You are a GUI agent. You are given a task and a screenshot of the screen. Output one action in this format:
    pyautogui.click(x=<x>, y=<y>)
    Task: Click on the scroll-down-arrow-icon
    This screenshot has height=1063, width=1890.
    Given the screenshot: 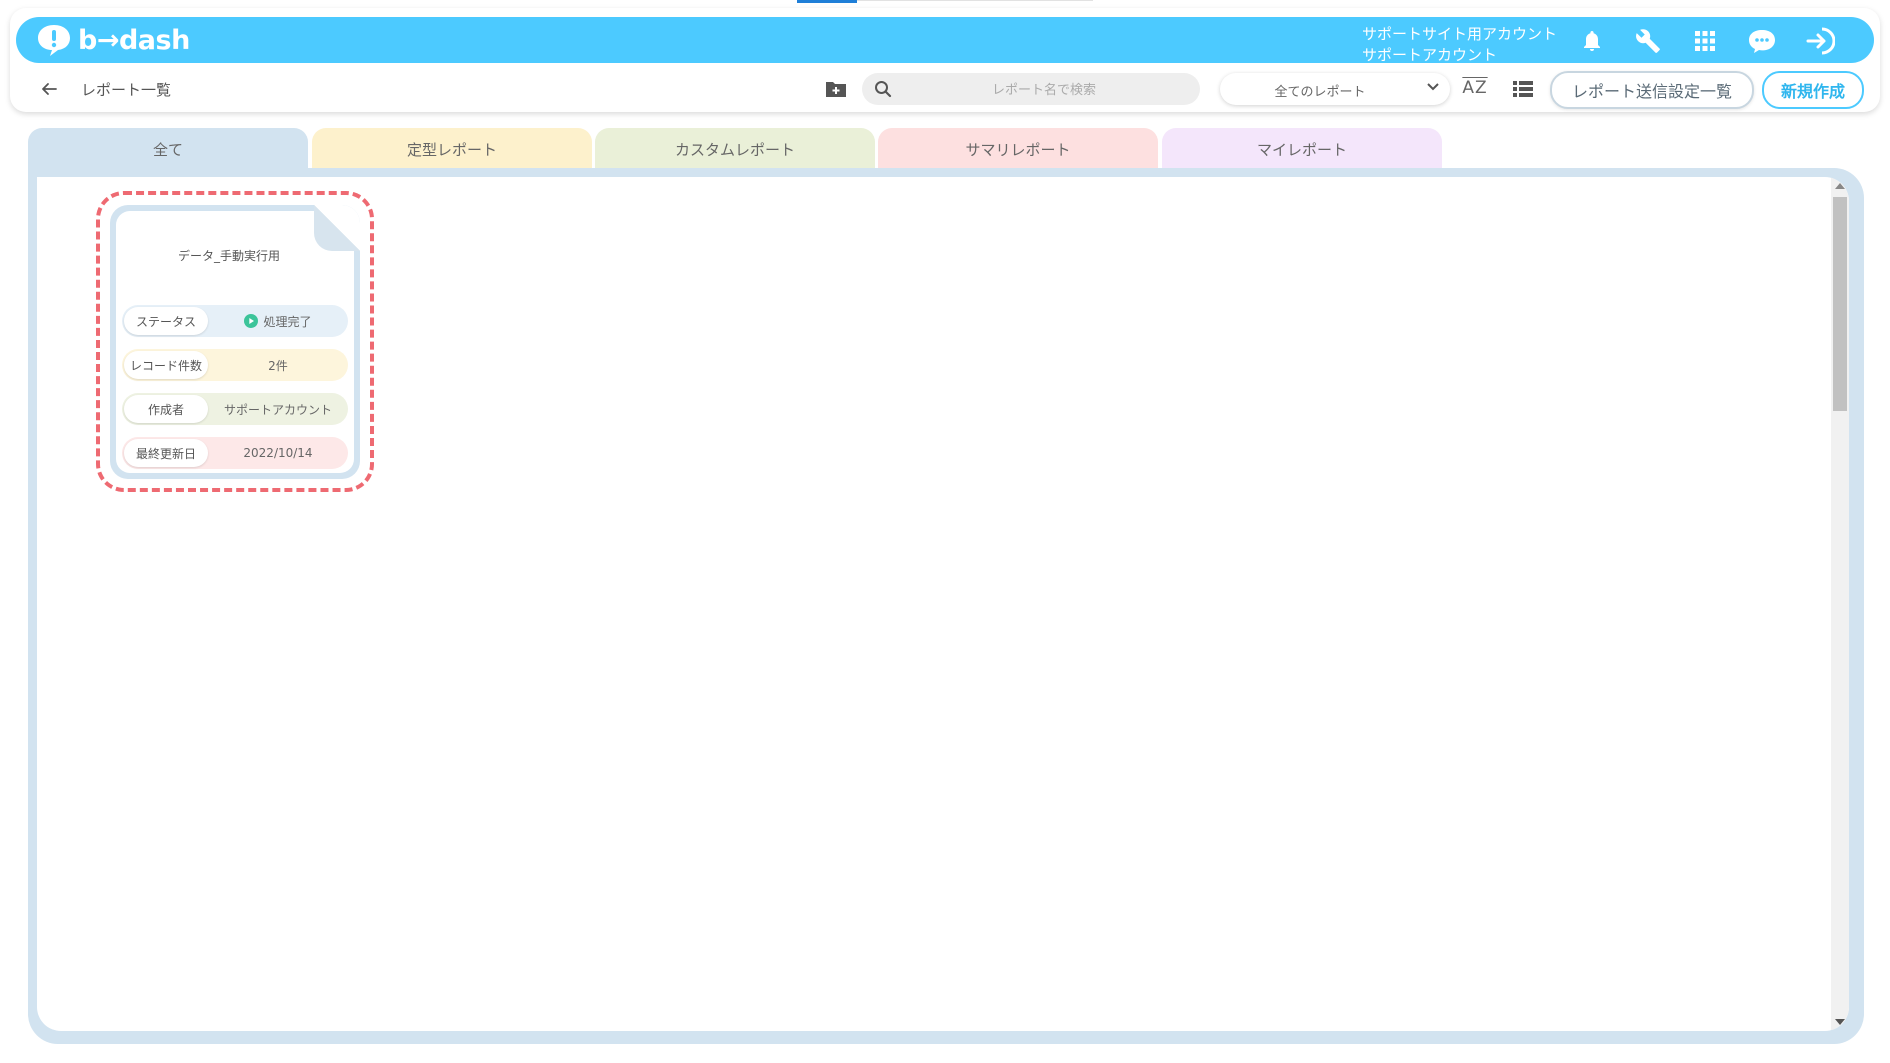 What is the action you would take?
    pyautogui.click(x=1840, y=1022)
    